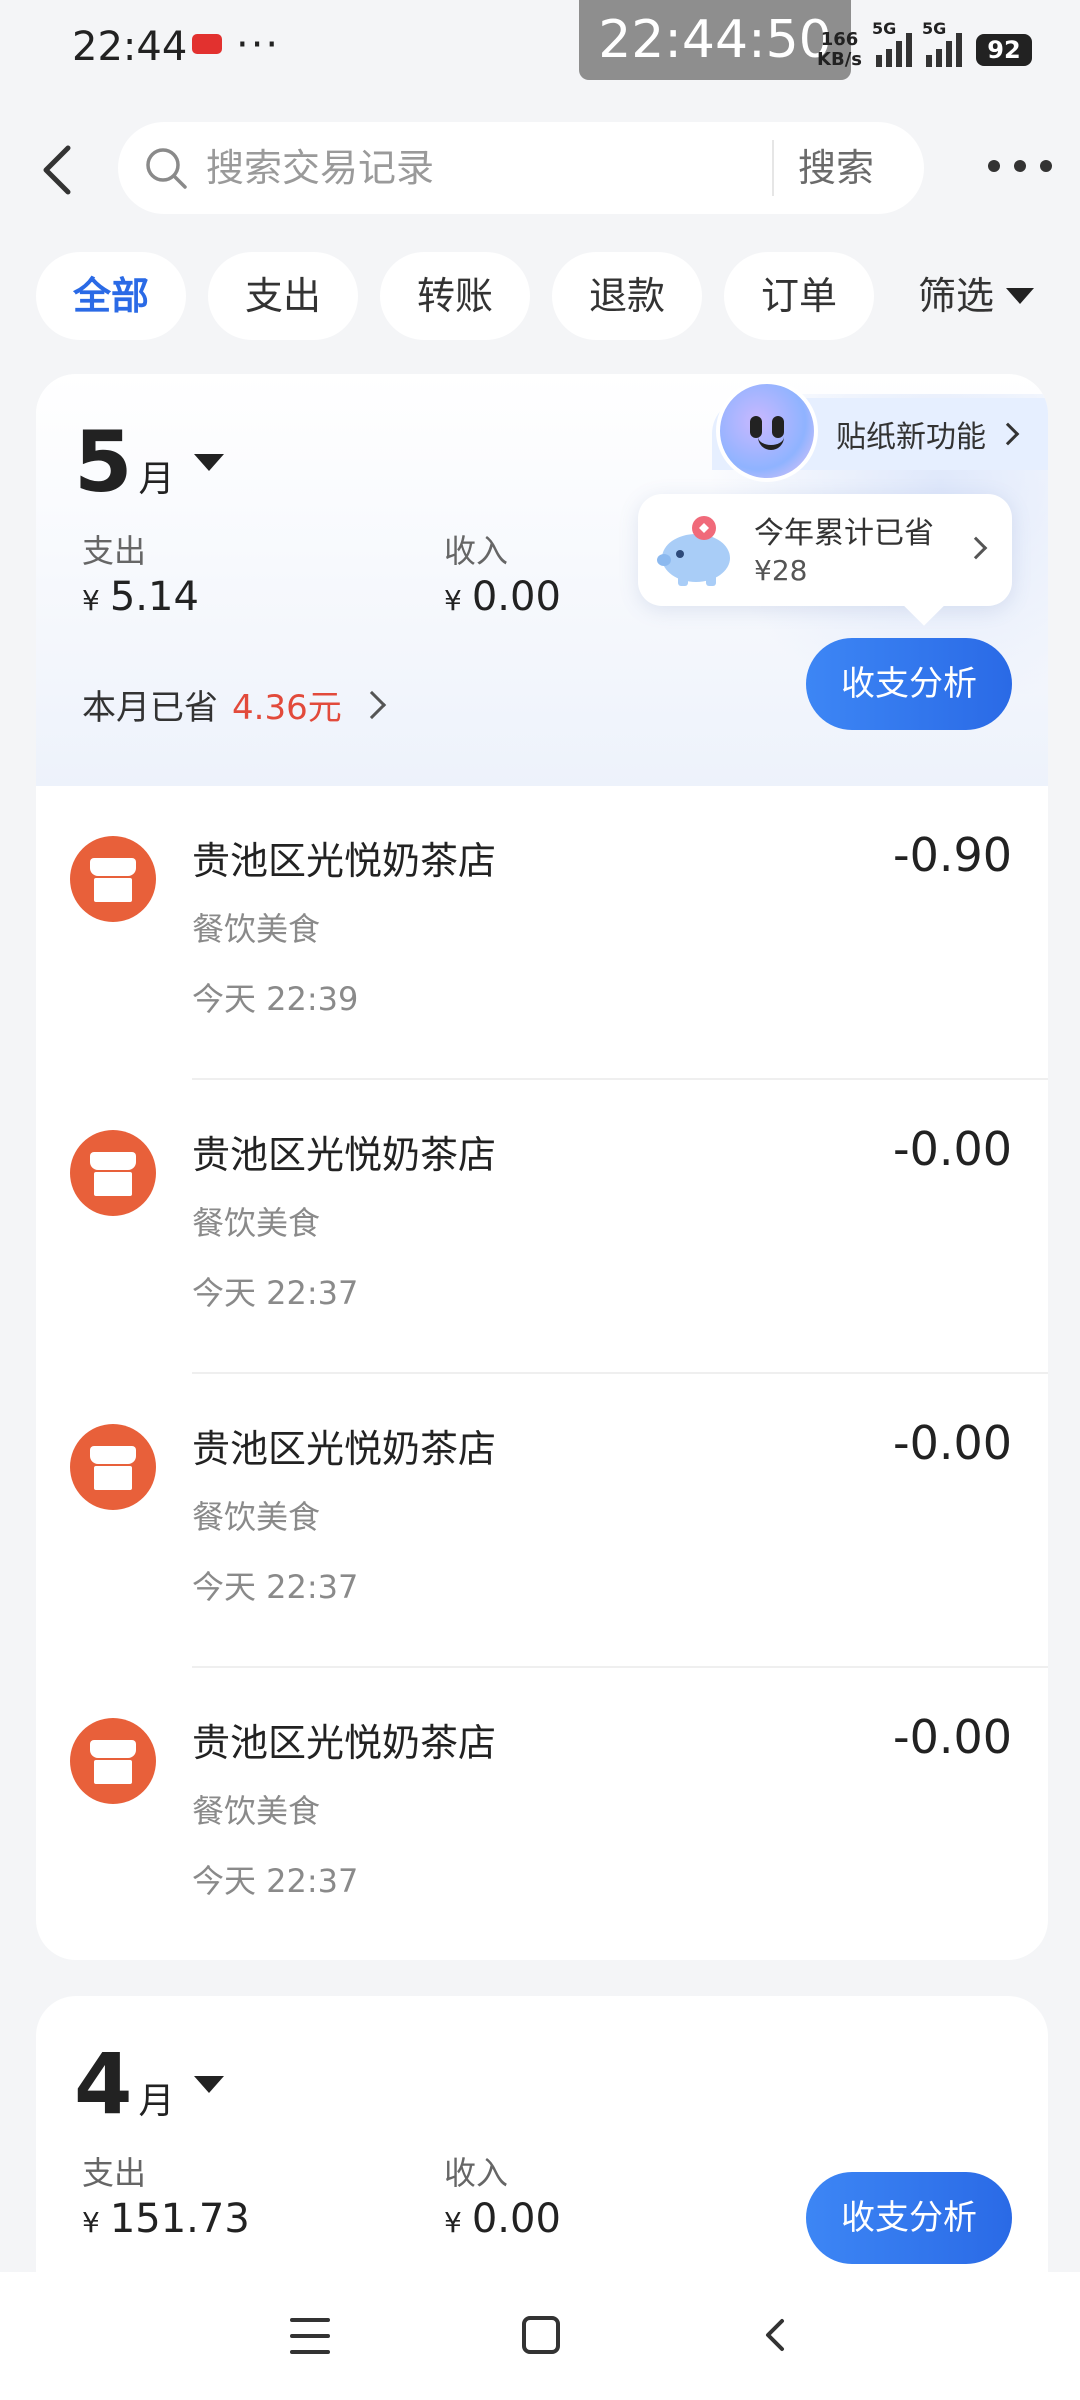  Describe the element at coordinates (179, 2219) in the screenshot. I see `expense-amount: 151.73` at that location.